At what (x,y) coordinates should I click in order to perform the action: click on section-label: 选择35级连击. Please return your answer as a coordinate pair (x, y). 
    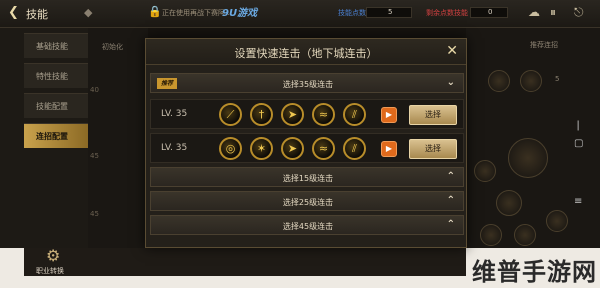
    Looking at the image, I should click on (308, 84).